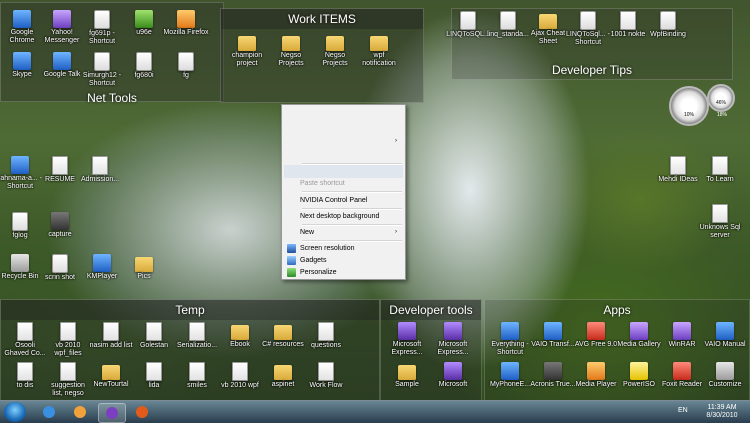 This screenshot has width=750, height=423. Describe the element at coordinates (247, 59) in the screenshot. I see `icon-label: champion project` at that location.